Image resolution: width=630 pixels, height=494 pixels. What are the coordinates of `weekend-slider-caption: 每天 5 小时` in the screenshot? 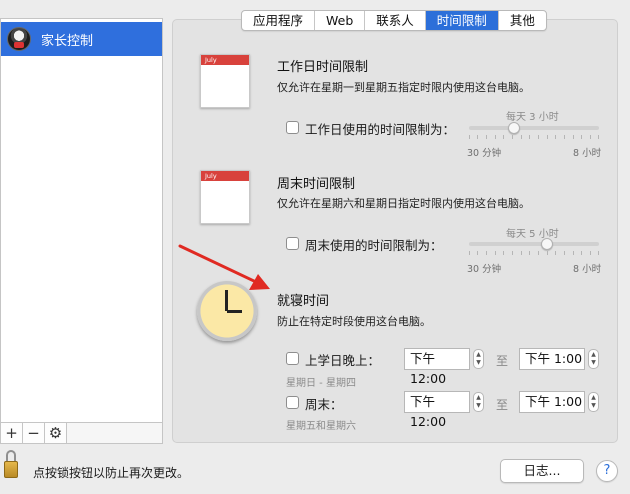 It's located at (532, 234).